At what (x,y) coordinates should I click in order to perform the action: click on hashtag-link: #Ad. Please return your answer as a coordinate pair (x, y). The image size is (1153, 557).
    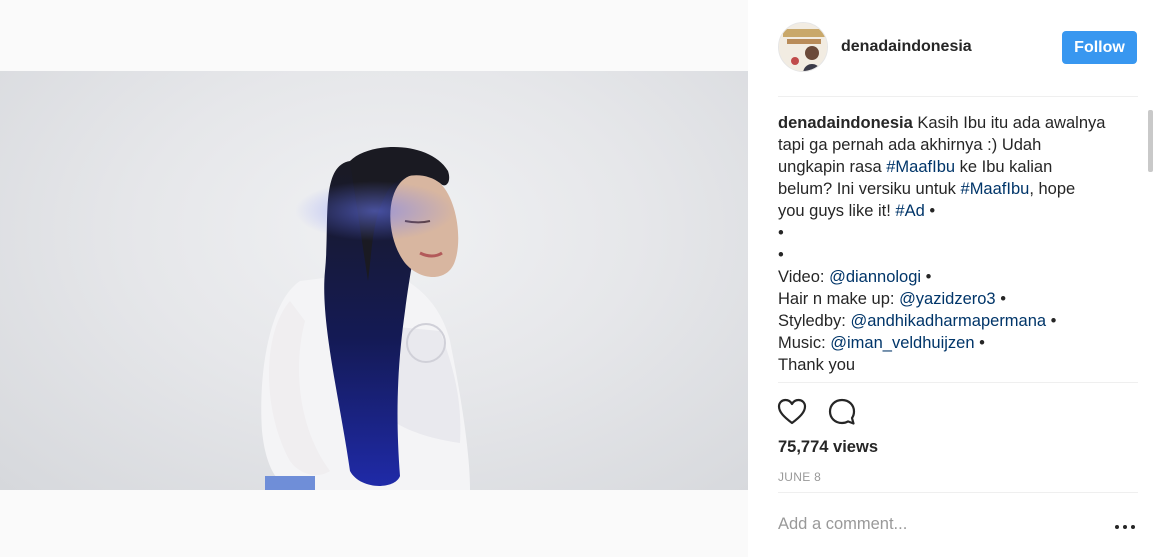
    Looking at the image, I should click on (909, 211).